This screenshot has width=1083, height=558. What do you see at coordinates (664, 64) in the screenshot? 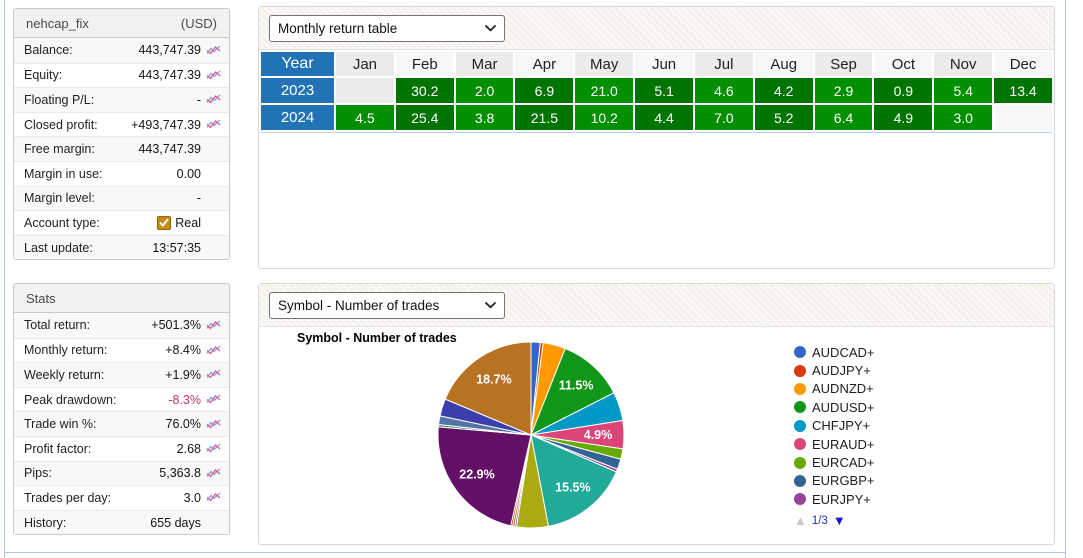
I see `month-column-header: Jun` at bounding box center [664, 64].